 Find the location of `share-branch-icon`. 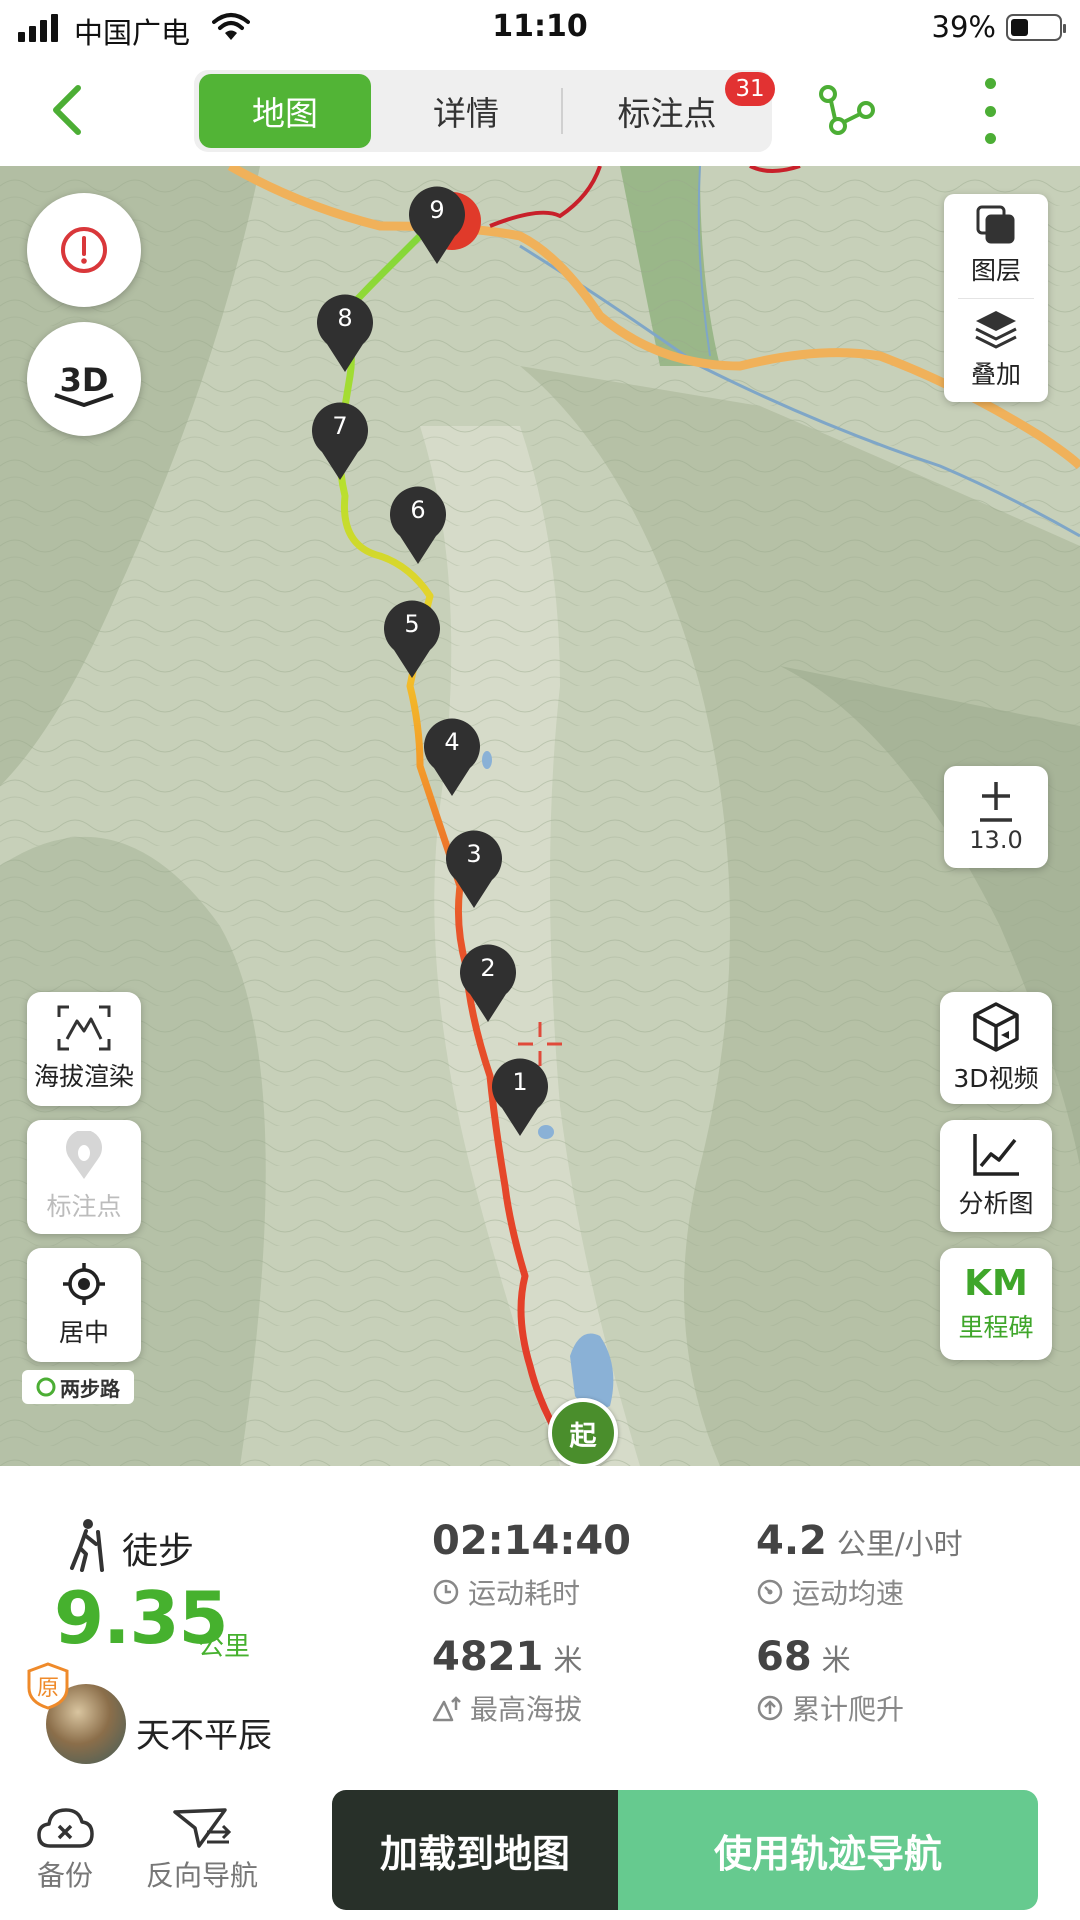

share-branch-icon is located at coordinates (846, 110).